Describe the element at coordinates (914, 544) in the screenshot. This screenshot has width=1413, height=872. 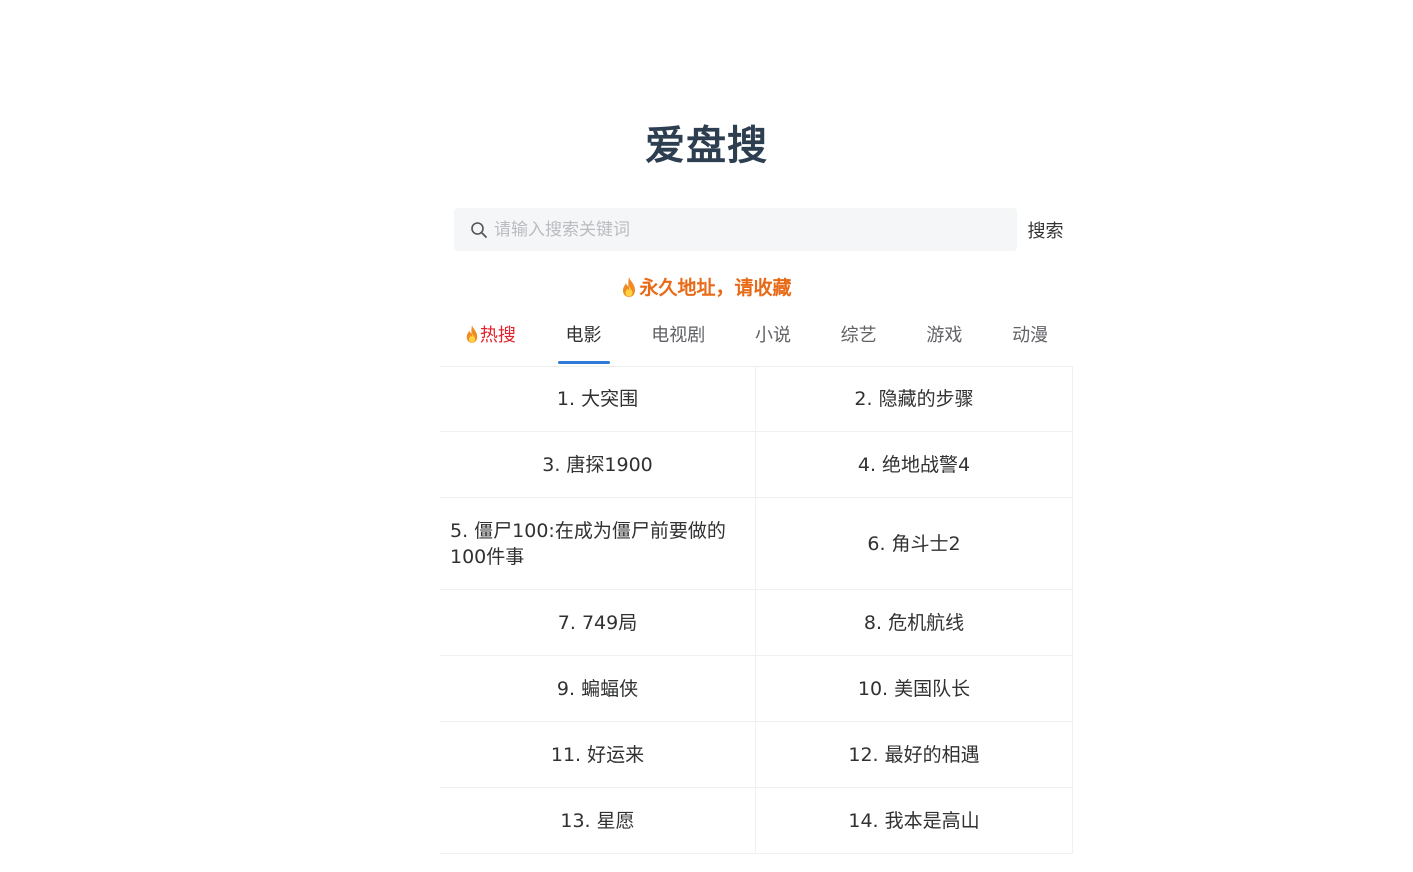
I see `list-item: 6. 角斗士2` at that location.